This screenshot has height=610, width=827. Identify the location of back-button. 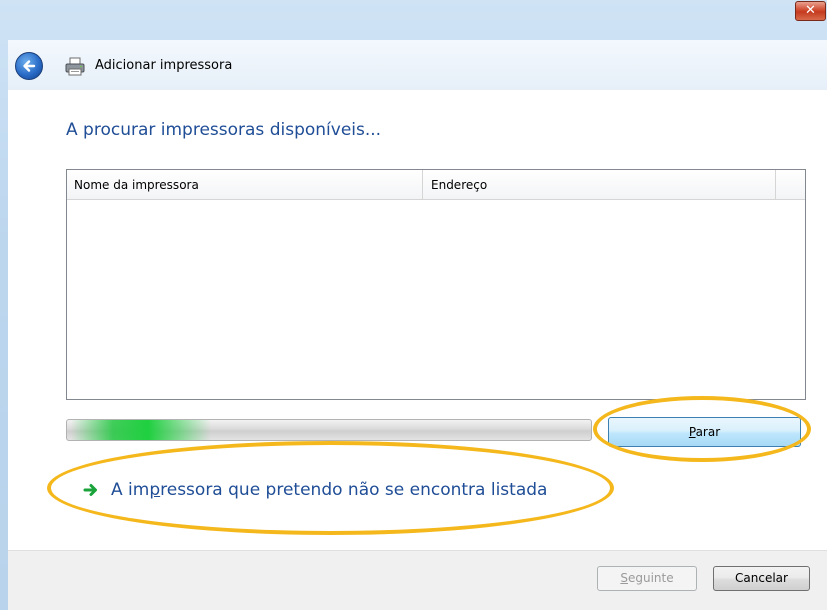
(29, 66).